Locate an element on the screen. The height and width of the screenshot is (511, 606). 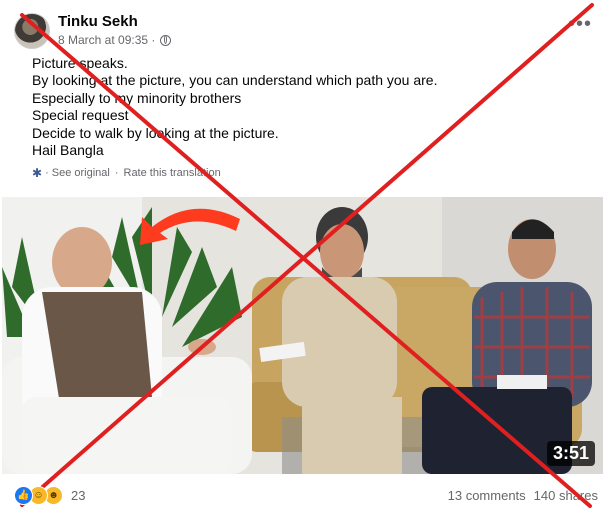
post-text-line: Special request is located at coordinates (80, 115).